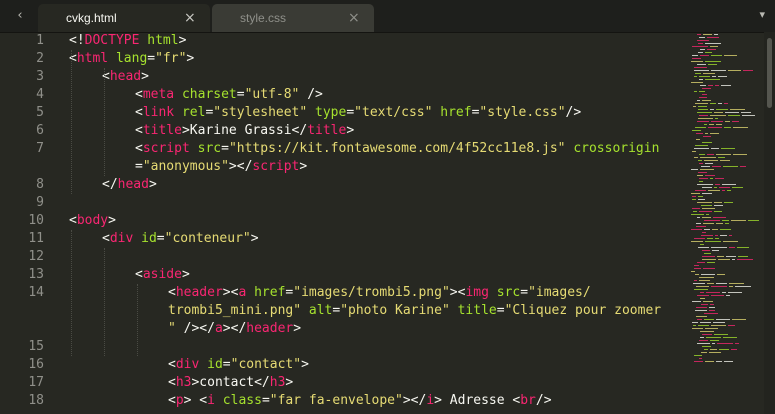 This screenshot has height=414, width=775. What do you see at coordinates (40, 112) in the screenshot?
I see `line-number: 5` at bounding box center [40, 112].